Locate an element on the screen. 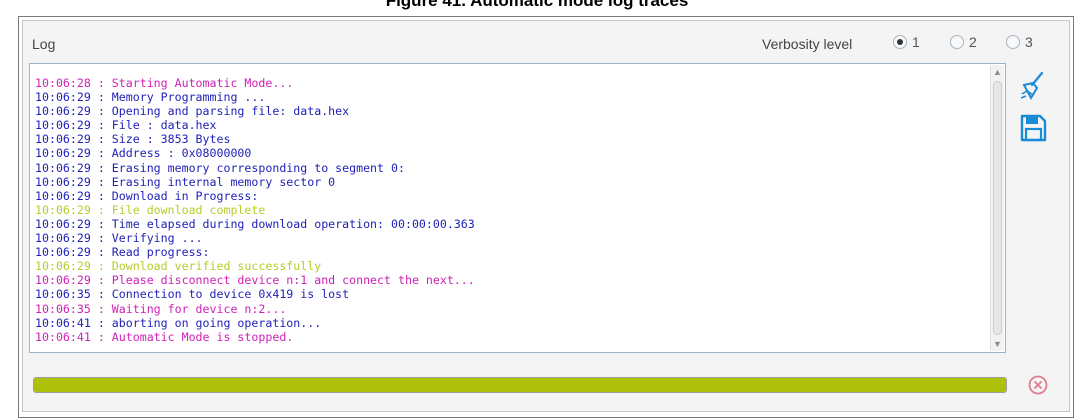  verbosity-radio-1: 1 is located at coordinates (906, 42).